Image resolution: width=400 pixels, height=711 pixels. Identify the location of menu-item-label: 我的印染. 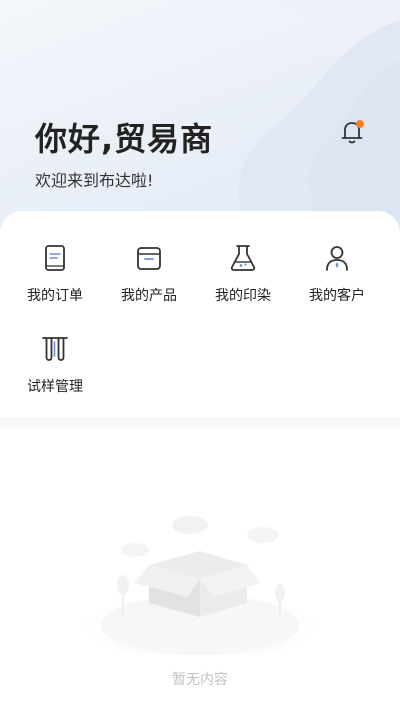
(243, 296).